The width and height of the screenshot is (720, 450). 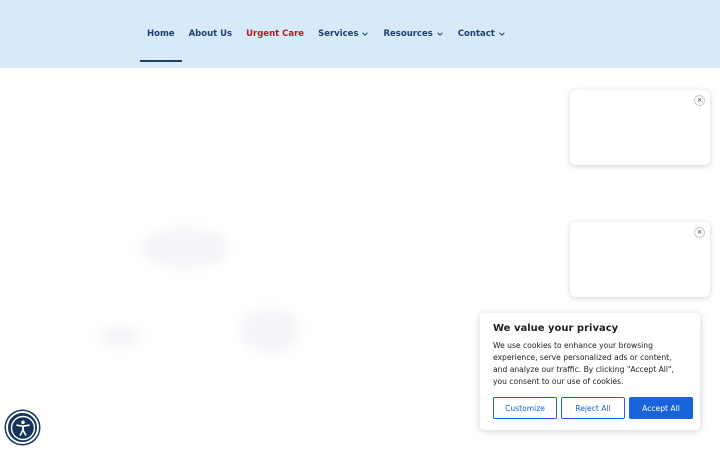 I want to click on nav-about-us: About Us, so click(x=211, y=34).